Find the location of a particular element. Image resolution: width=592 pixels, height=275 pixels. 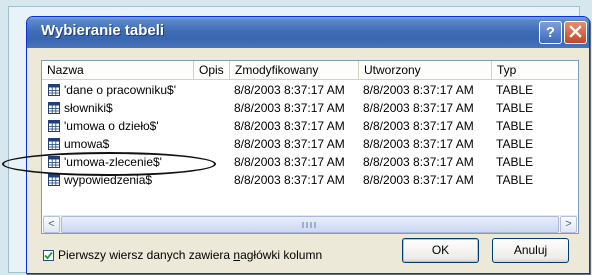

row-name-cell: słowniki$ is located at coordinates (121, 108).